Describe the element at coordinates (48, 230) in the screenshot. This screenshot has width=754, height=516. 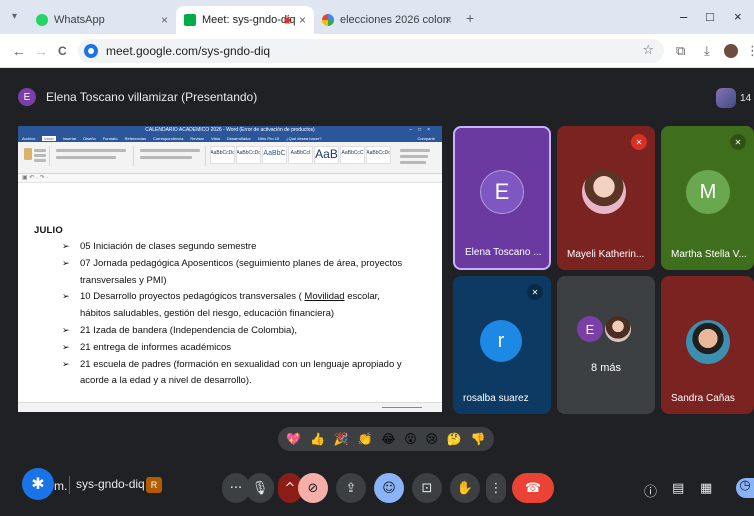
I see `doc-month-heading: JULIO` at that location.